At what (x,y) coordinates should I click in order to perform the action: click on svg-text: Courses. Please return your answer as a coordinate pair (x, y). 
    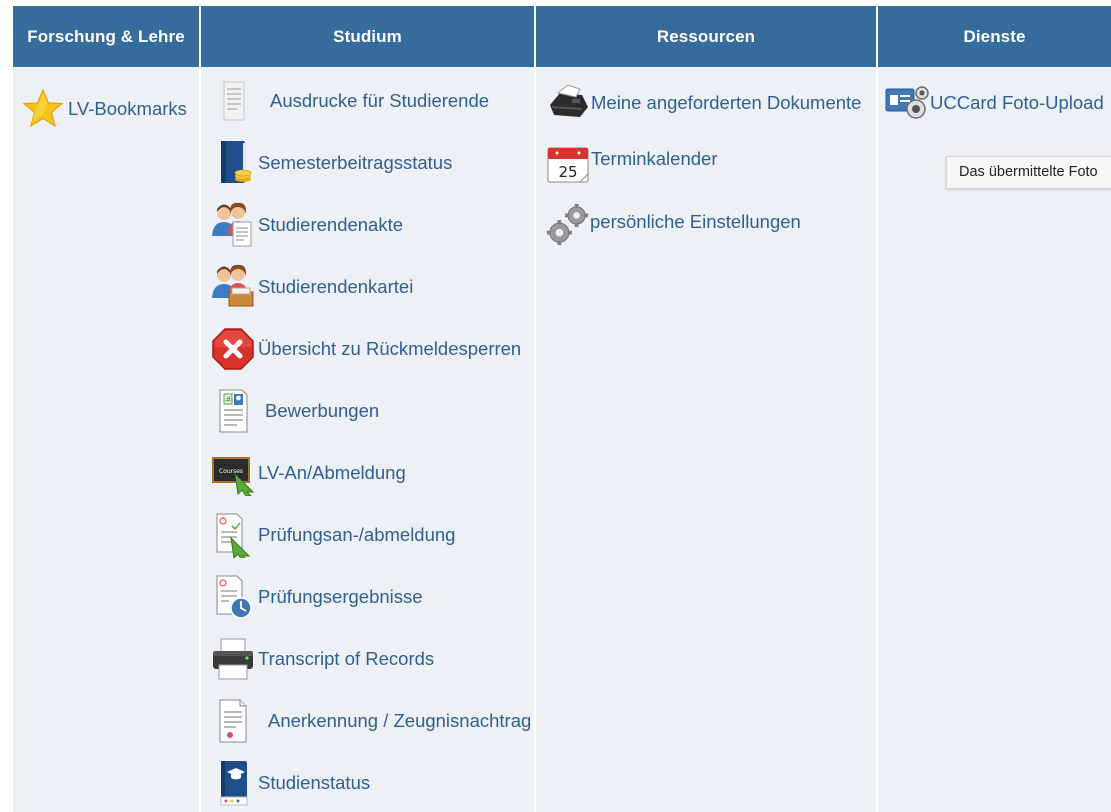
    Looking at the image, I should click on (231, 471).